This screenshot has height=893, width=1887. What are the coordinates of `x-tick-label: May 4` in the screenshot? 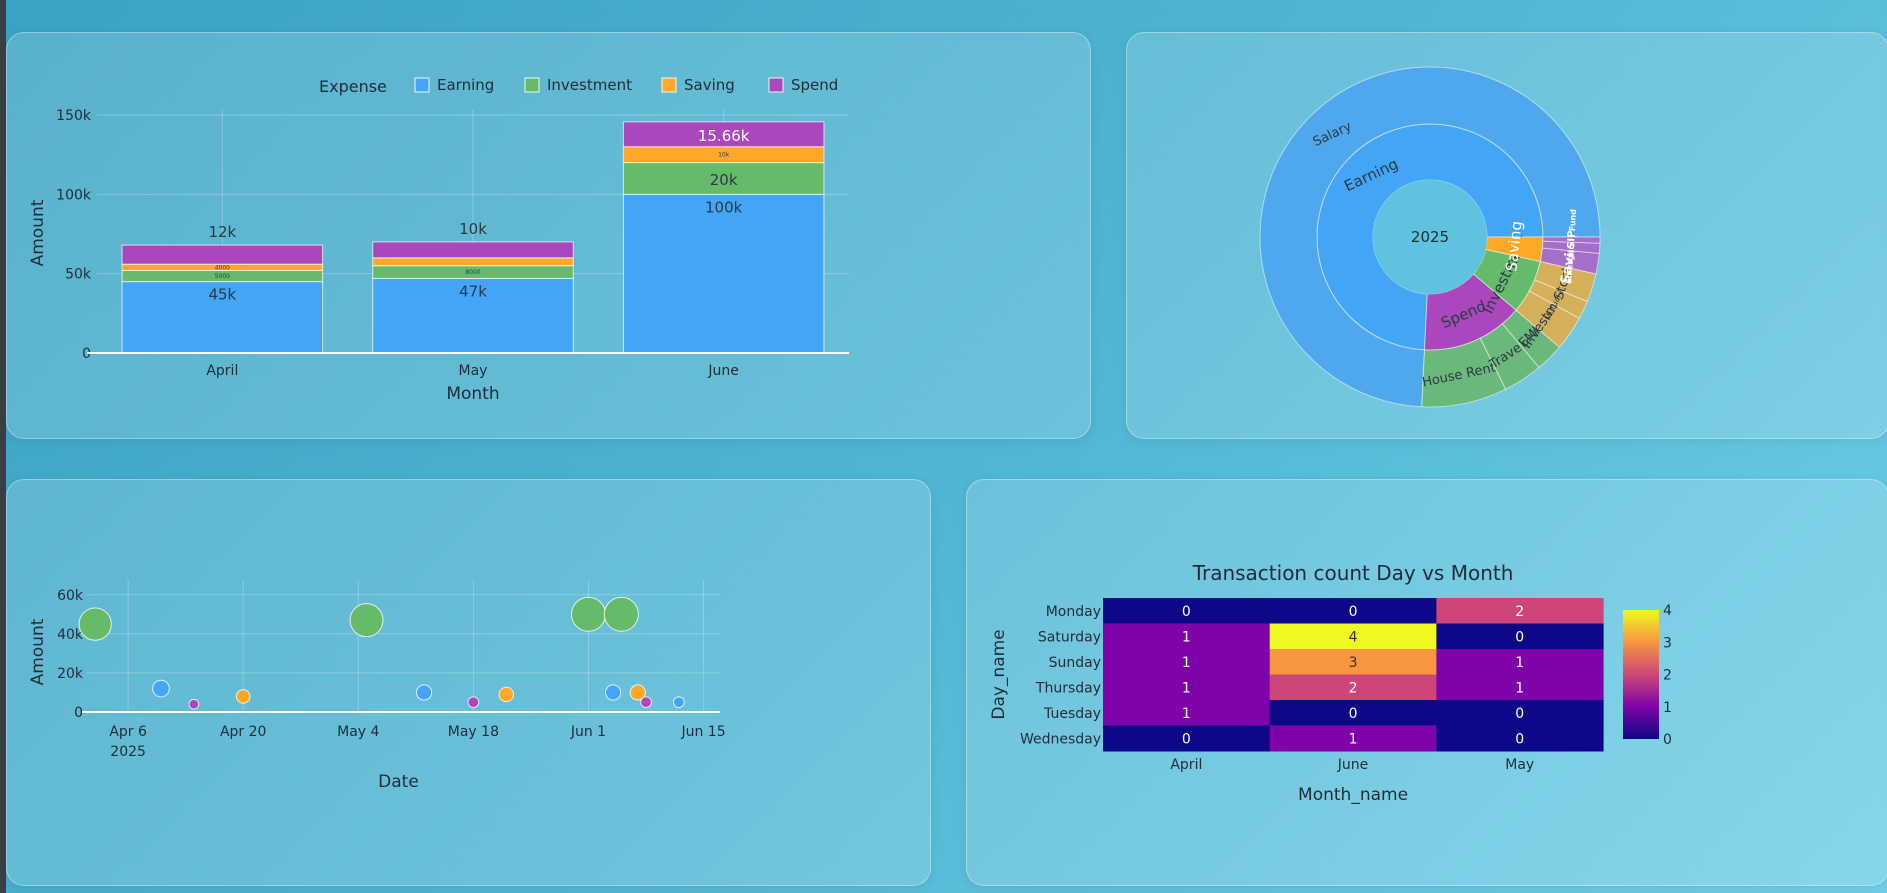 It's located at (358, 732).